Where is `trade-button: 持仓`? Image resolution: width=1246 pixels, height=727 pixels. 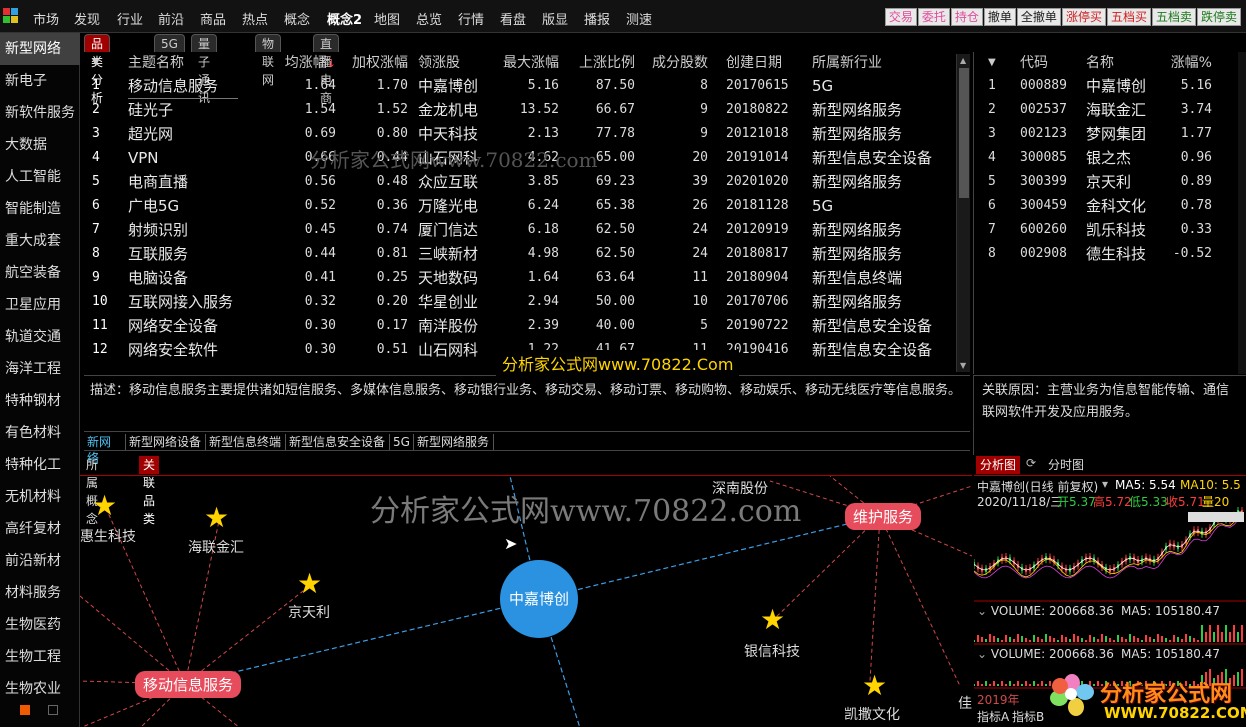
trade-button: 持仓 is located at coordinates (966, 17).